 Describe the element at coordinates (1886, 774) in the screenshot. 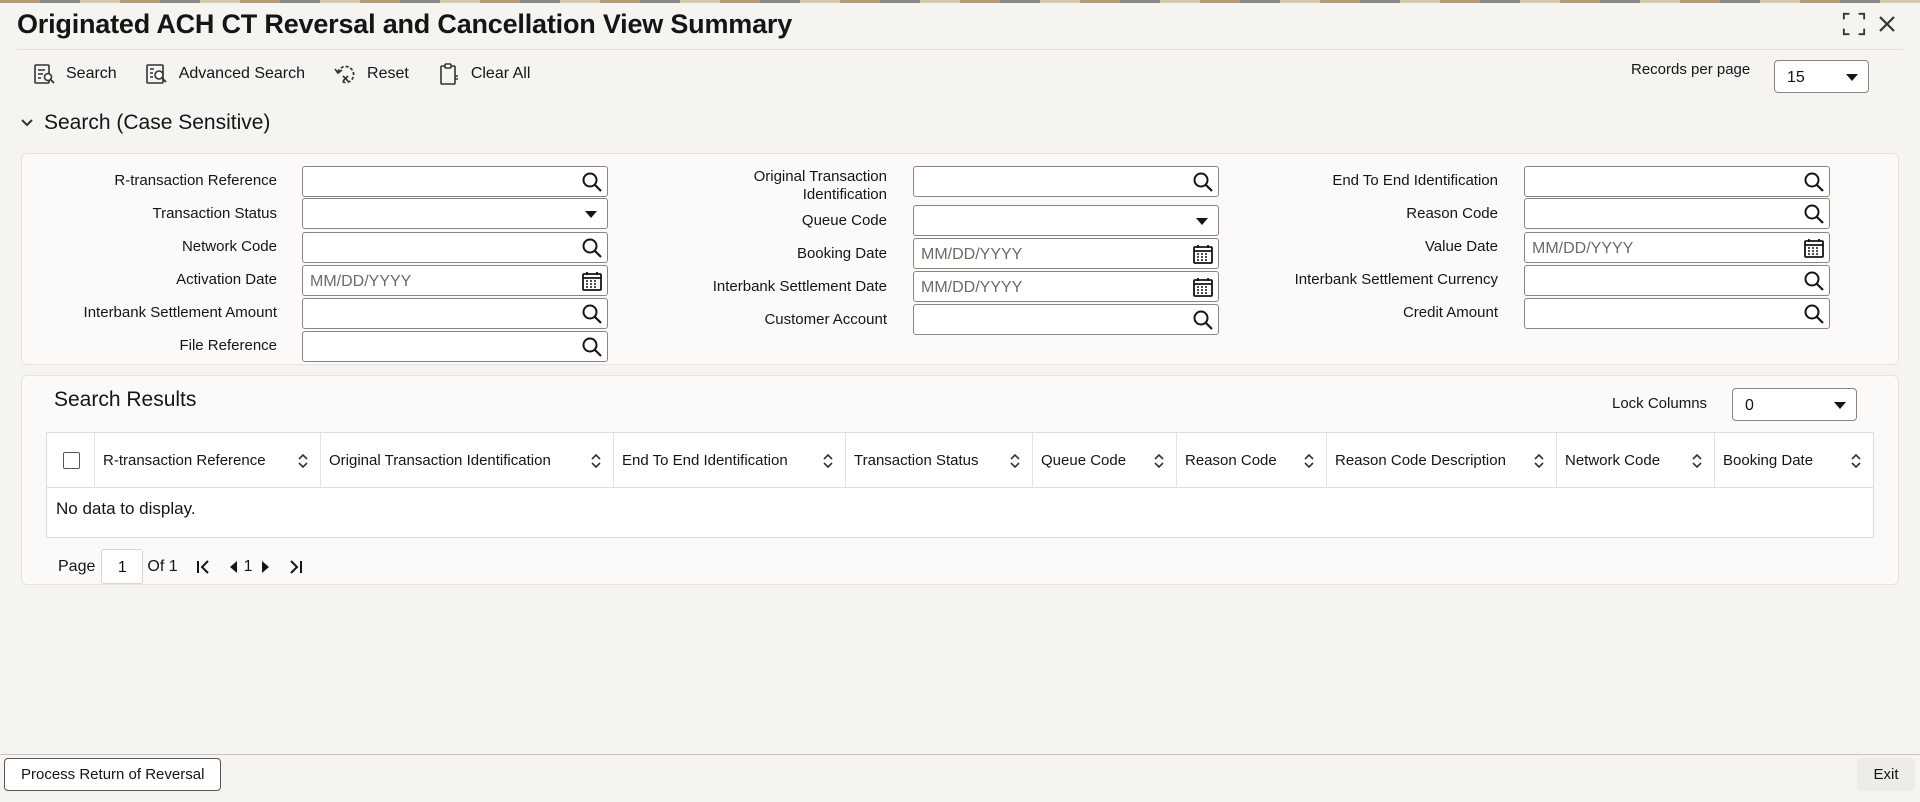

I see `exit-button: Exit` at that location.